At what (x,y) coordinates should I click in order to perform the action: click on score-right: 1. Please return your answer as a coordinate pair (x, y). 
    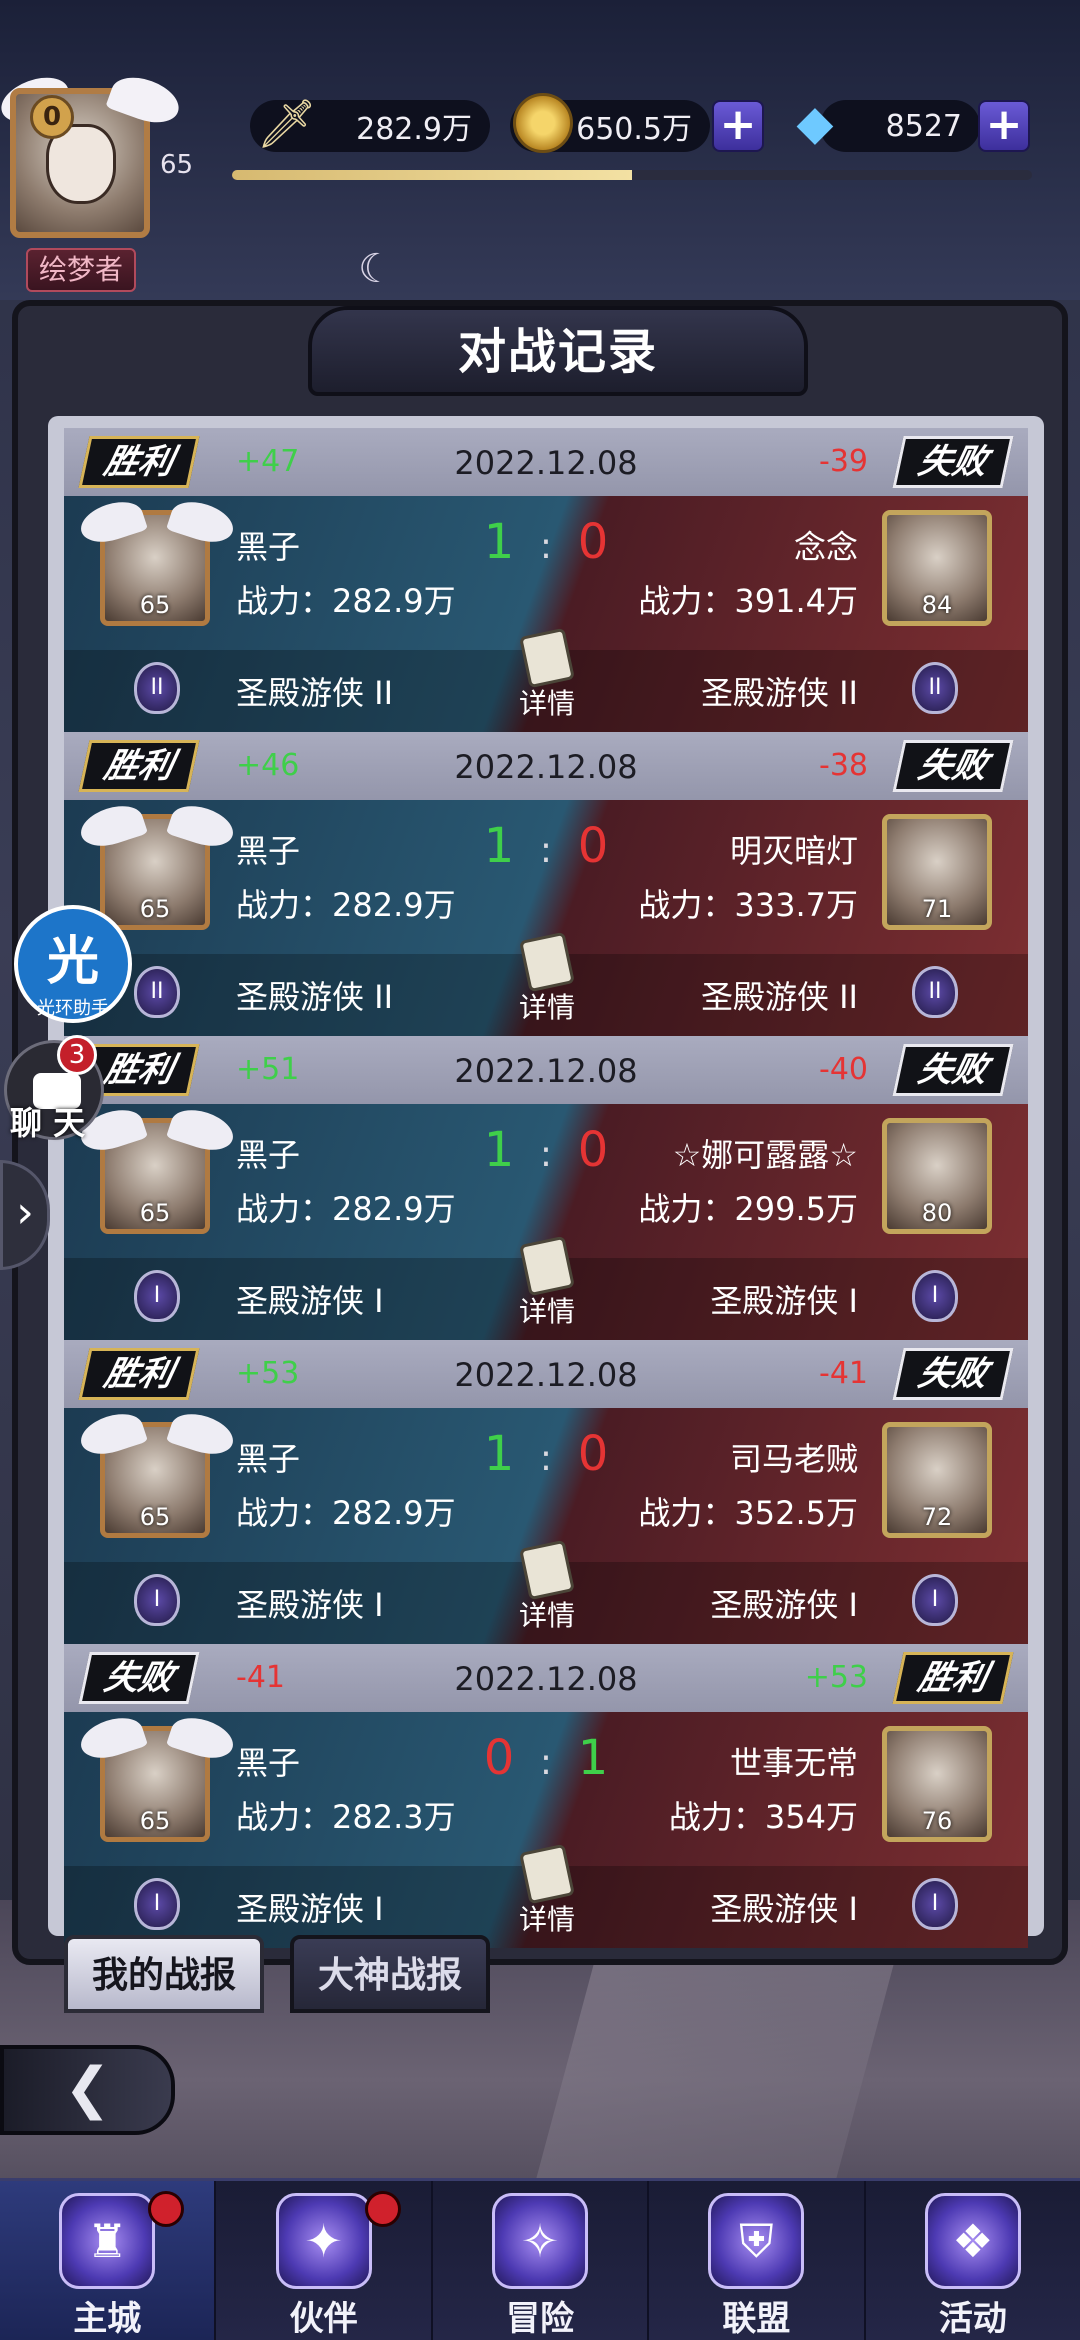
    Looking at the image, I should click on (593, 1758).